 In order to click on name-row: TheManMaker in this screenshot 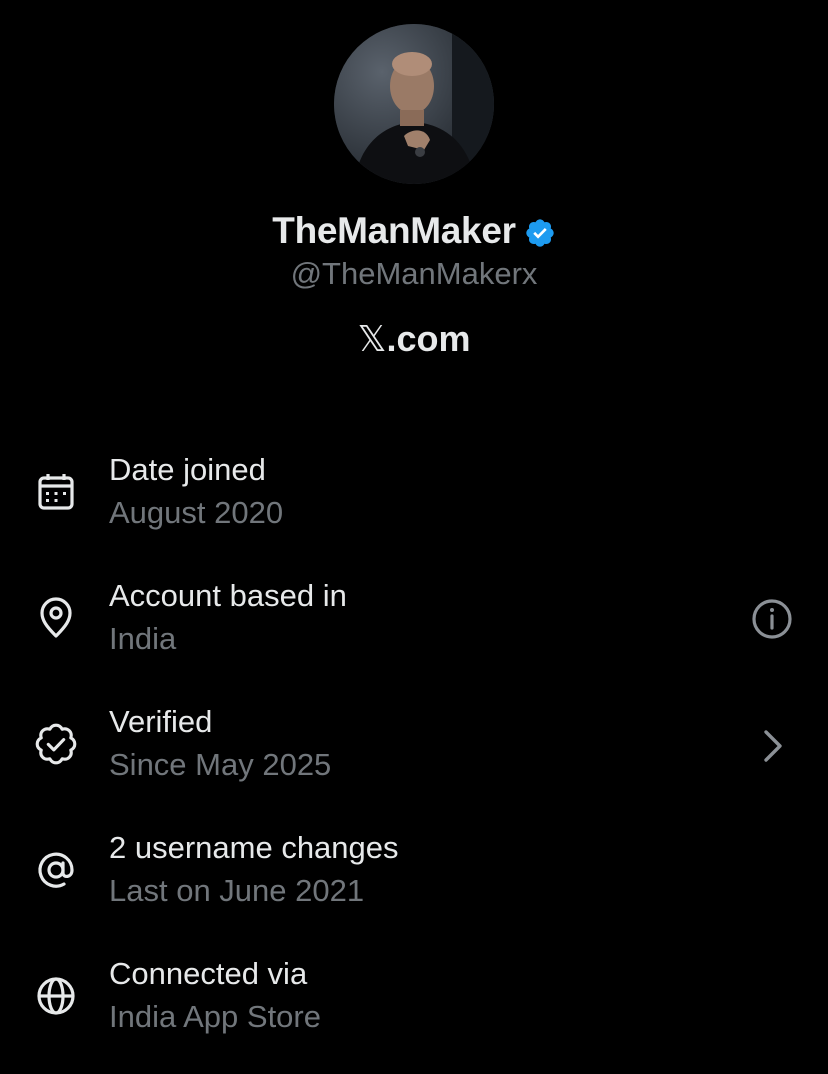, I will do `click(414, 231)`.